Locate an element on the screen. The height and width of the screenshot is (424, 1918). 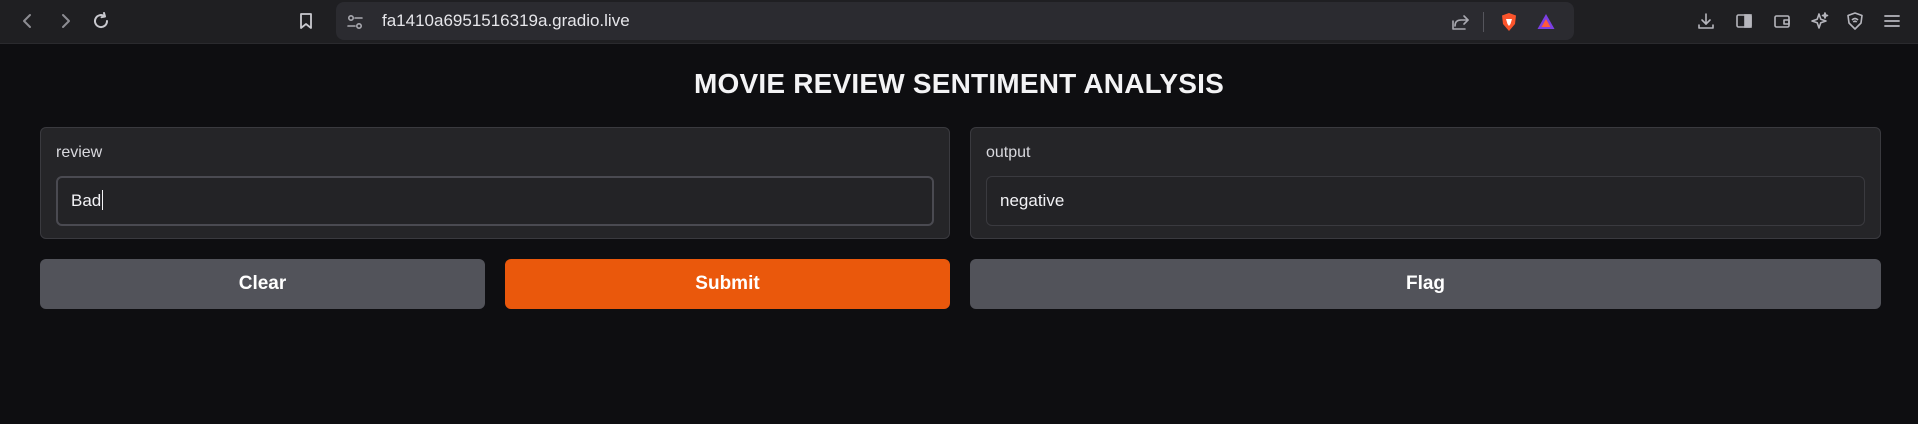
review-textbox: Bad is located at coordinates (495, 201).